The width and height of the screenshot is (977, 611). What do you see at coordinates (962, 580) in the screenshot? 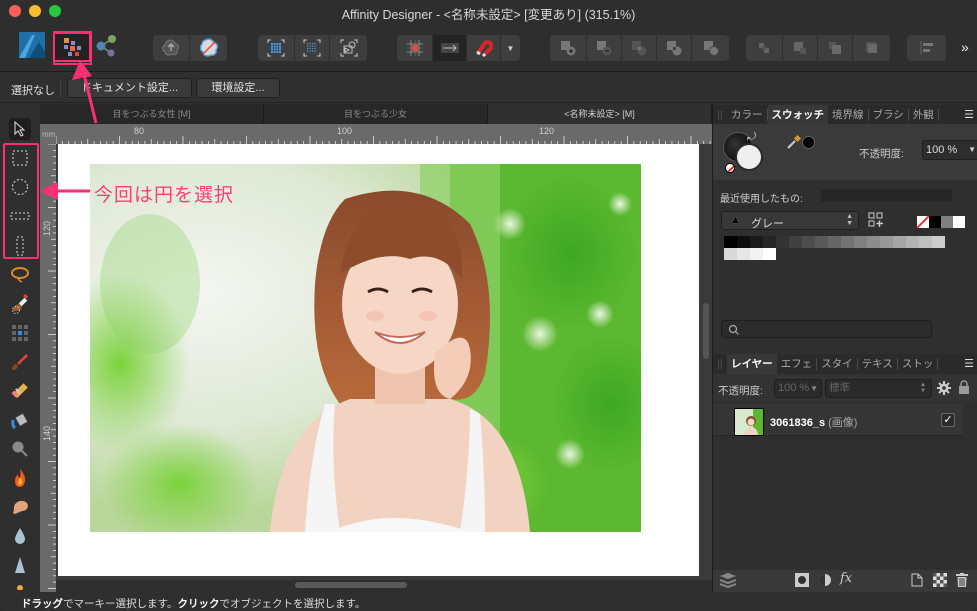
I see `trash-icon` at bounding box center [962, 580].